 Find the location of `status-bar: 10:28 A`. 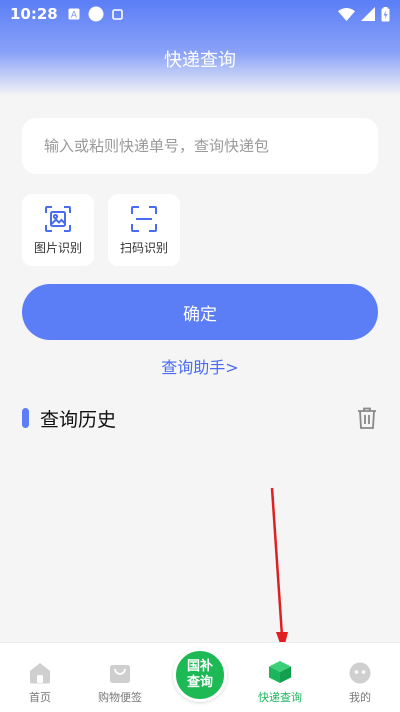

status-bar: 10:28 A is located at coordinates (200, 14).